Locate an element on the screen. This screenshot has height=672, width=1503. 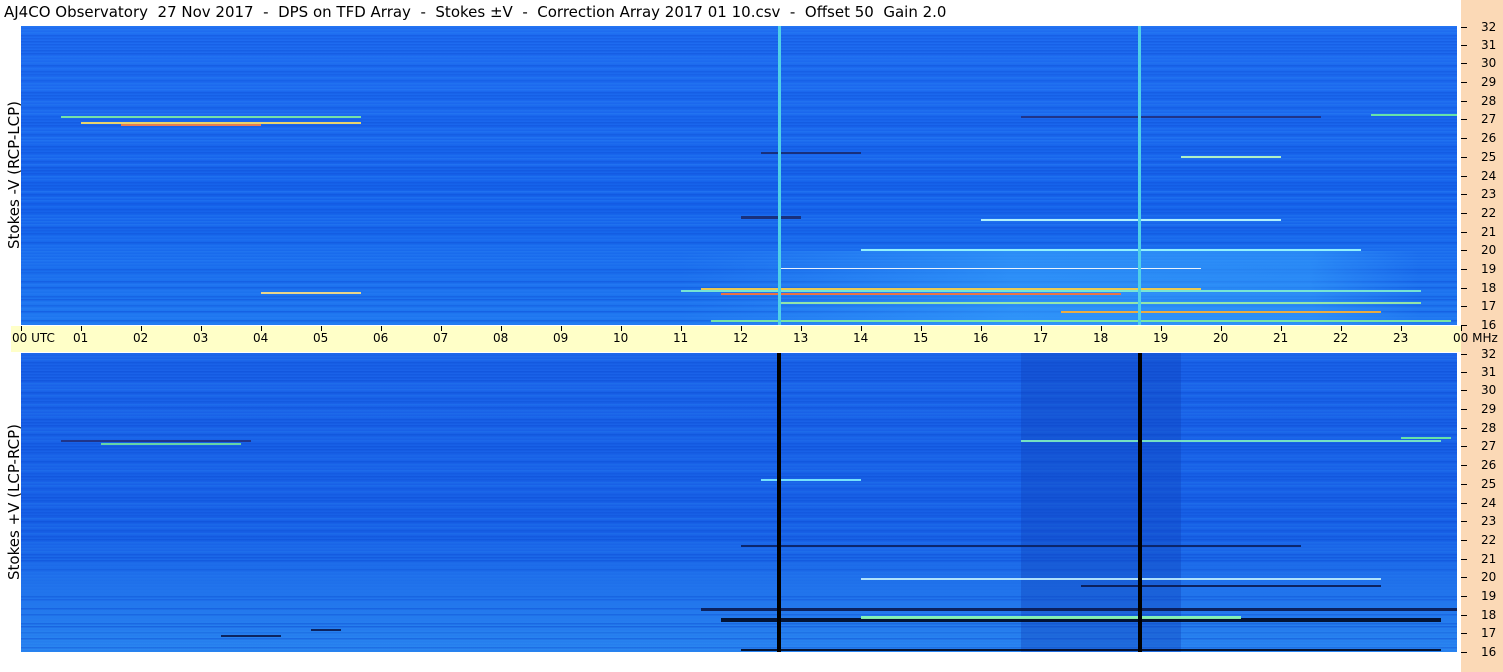
time-tick-label: 04 is located at coordinates (261, 338).